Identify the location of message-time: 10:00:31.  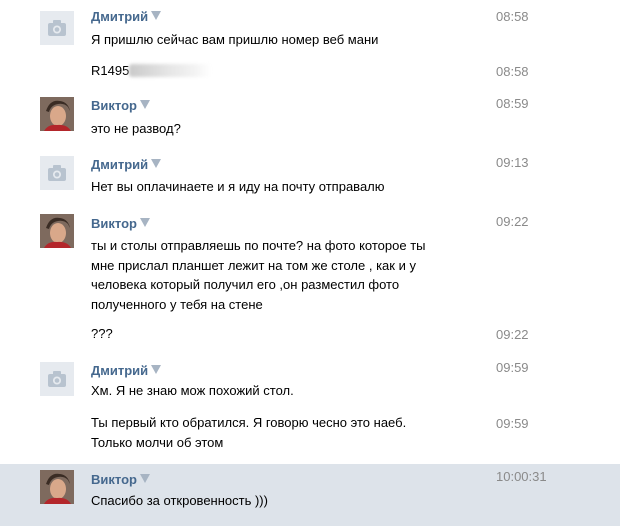
(521, 476).